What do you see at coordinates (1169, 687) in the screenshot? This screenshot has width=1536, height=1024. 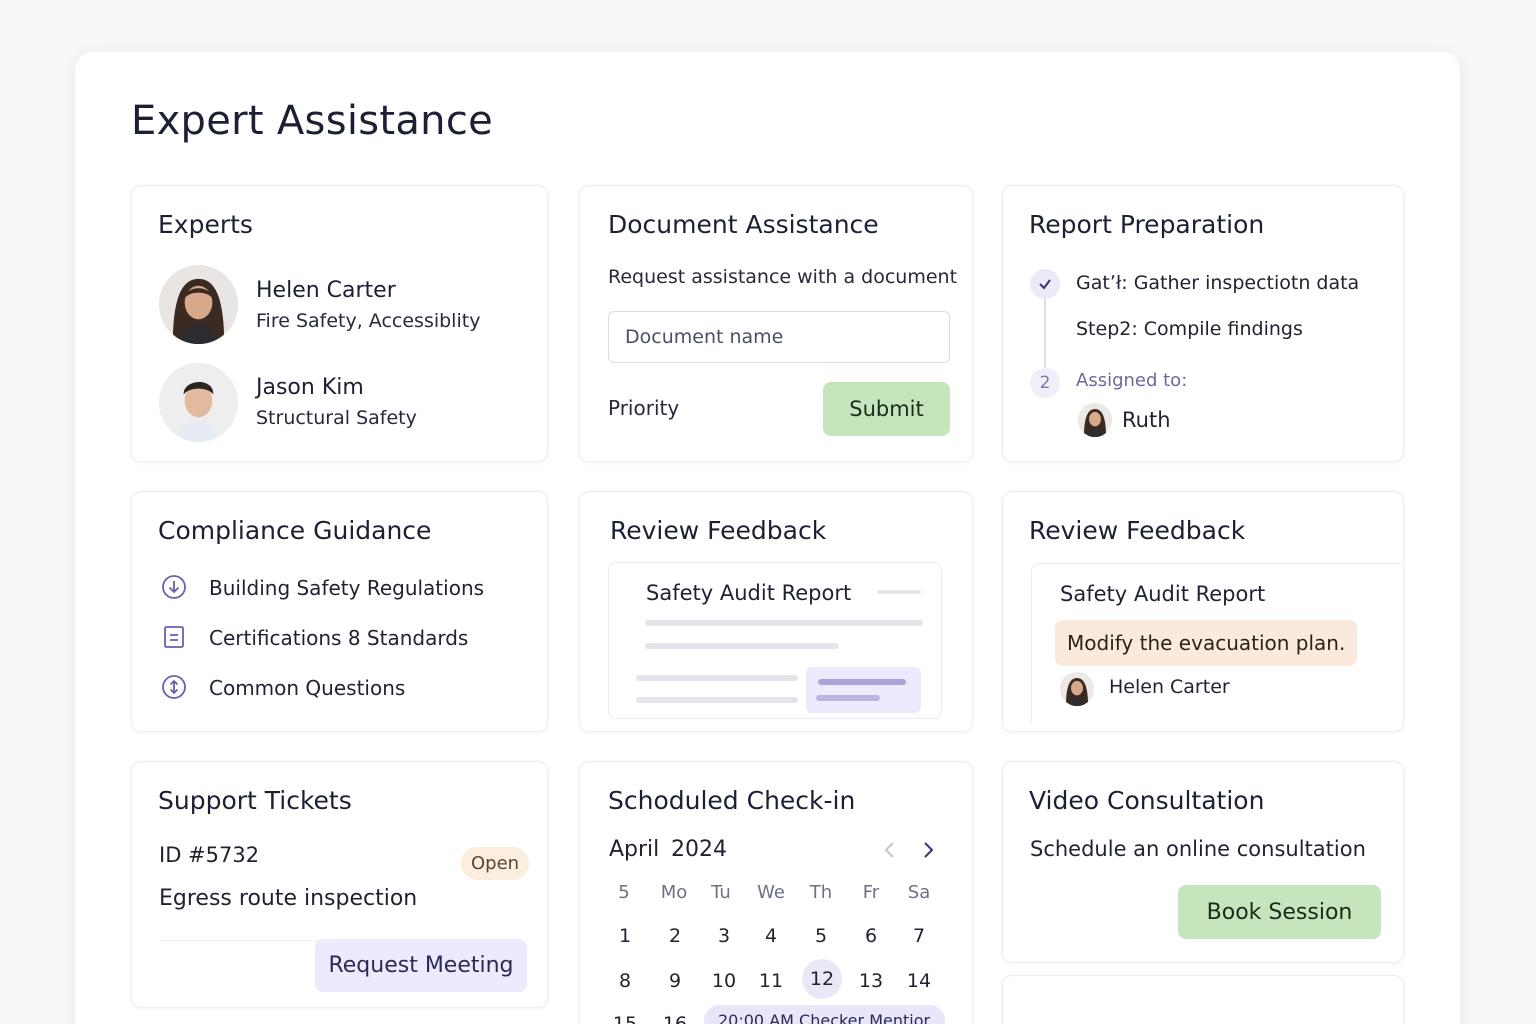 I see `feedback-author: Helen Carter` at bounding box center [1169, 687].